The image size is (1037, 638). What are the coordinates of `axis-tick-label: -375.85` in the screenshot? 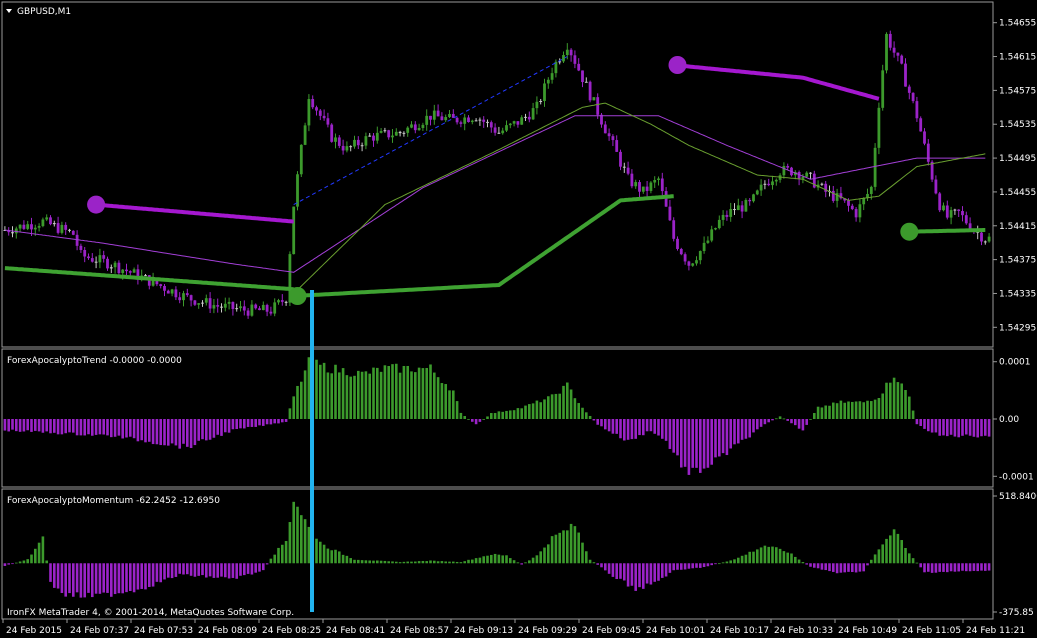 It's located at (1016, 613).